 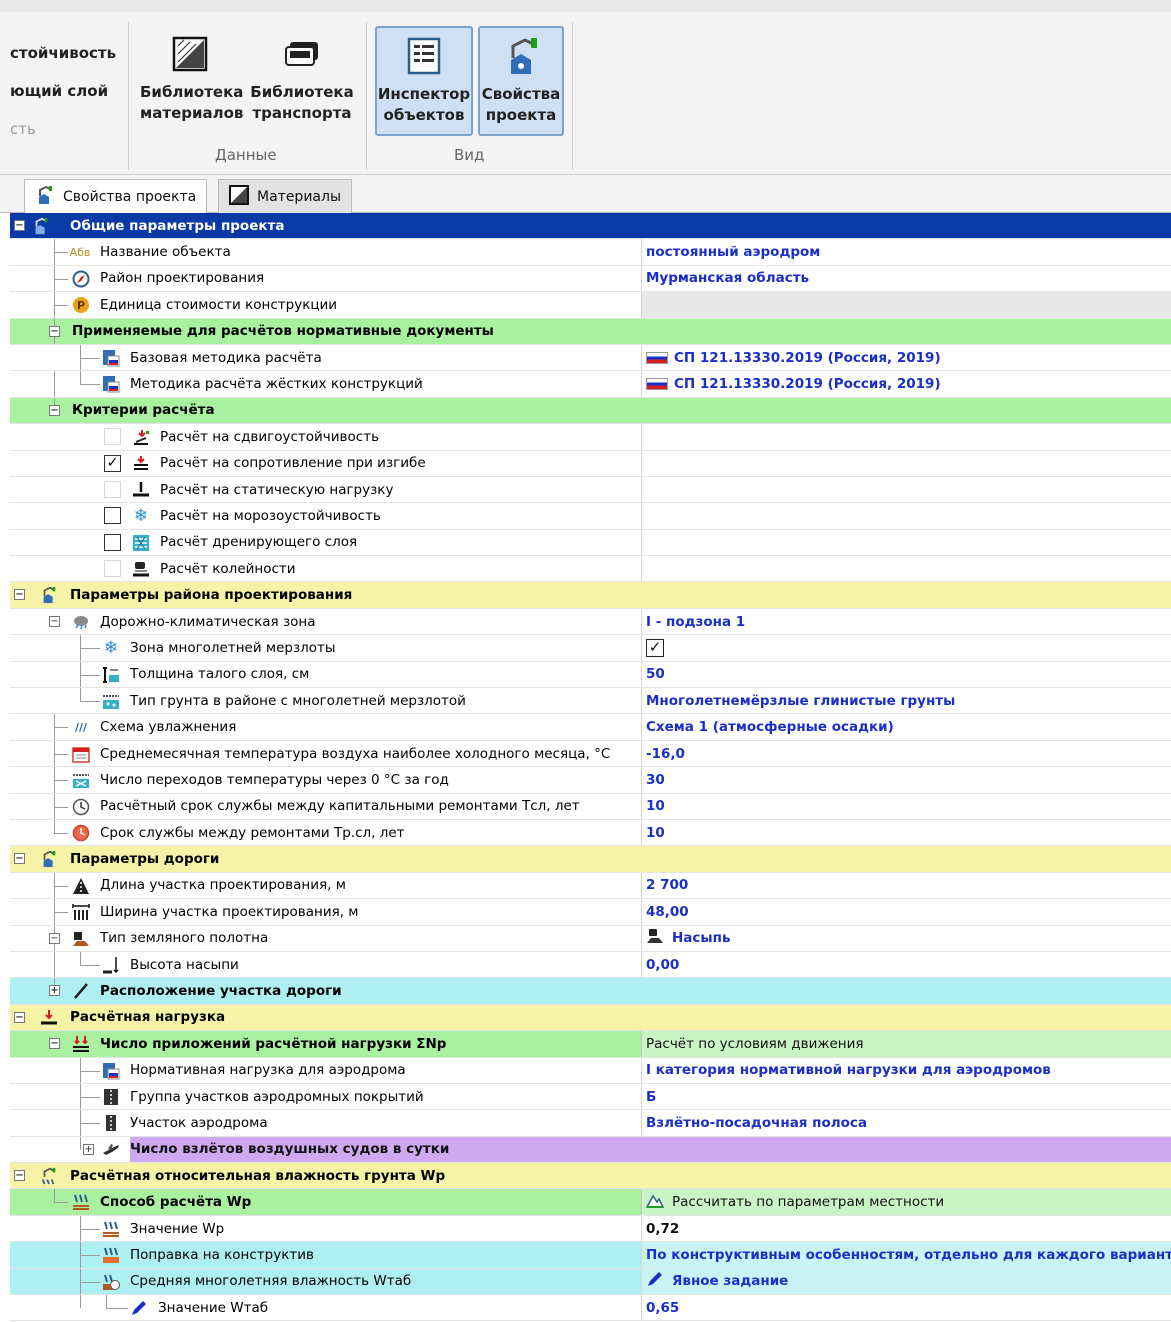 What do you see at coordinates (116, 196) in the screenshot?
I see `tab-project-properties: Свойства проекта` at bounding box center [116, 196].